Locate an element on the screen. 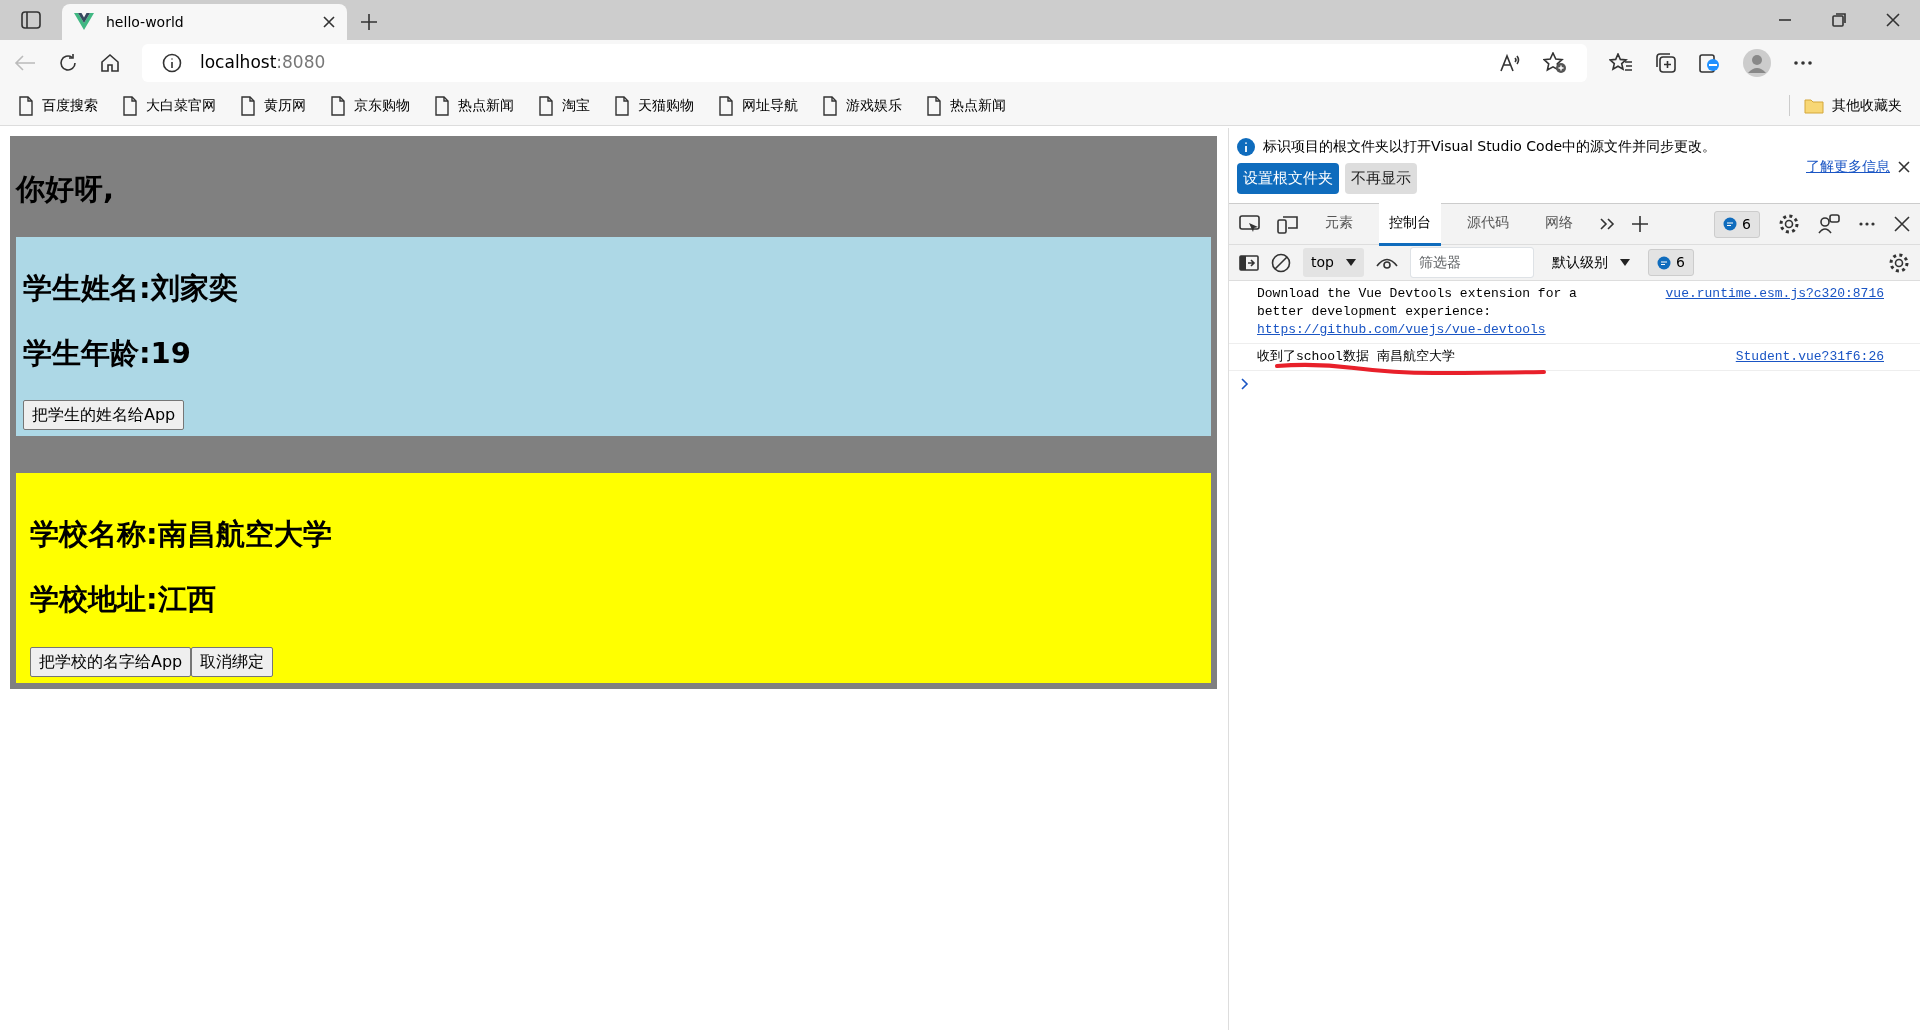 The image size is (1920, 1030). bookmark-folder: 其他收藏夹 is located at coordinates (1845, 105).